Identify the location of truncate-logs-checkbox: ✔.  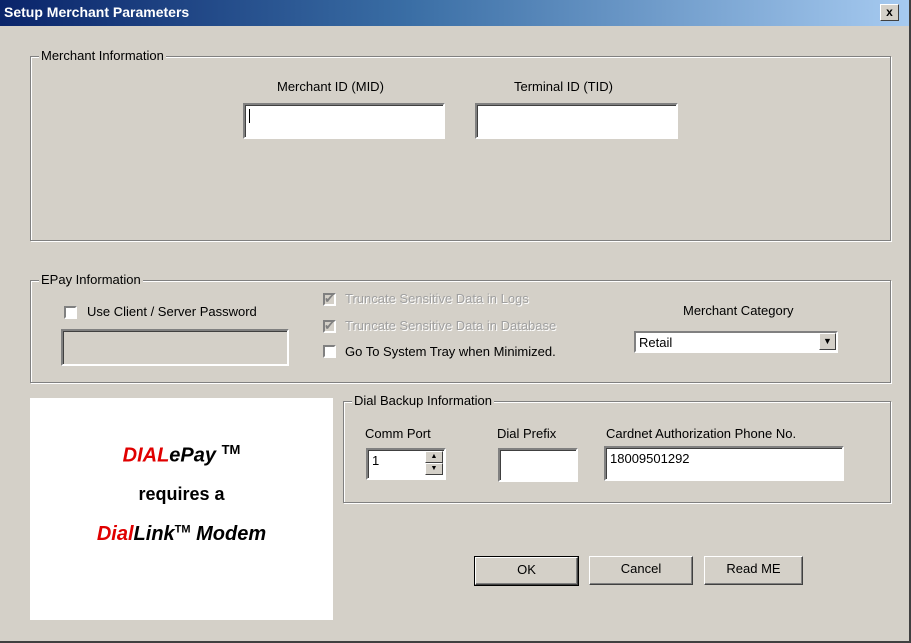
(329, 298).